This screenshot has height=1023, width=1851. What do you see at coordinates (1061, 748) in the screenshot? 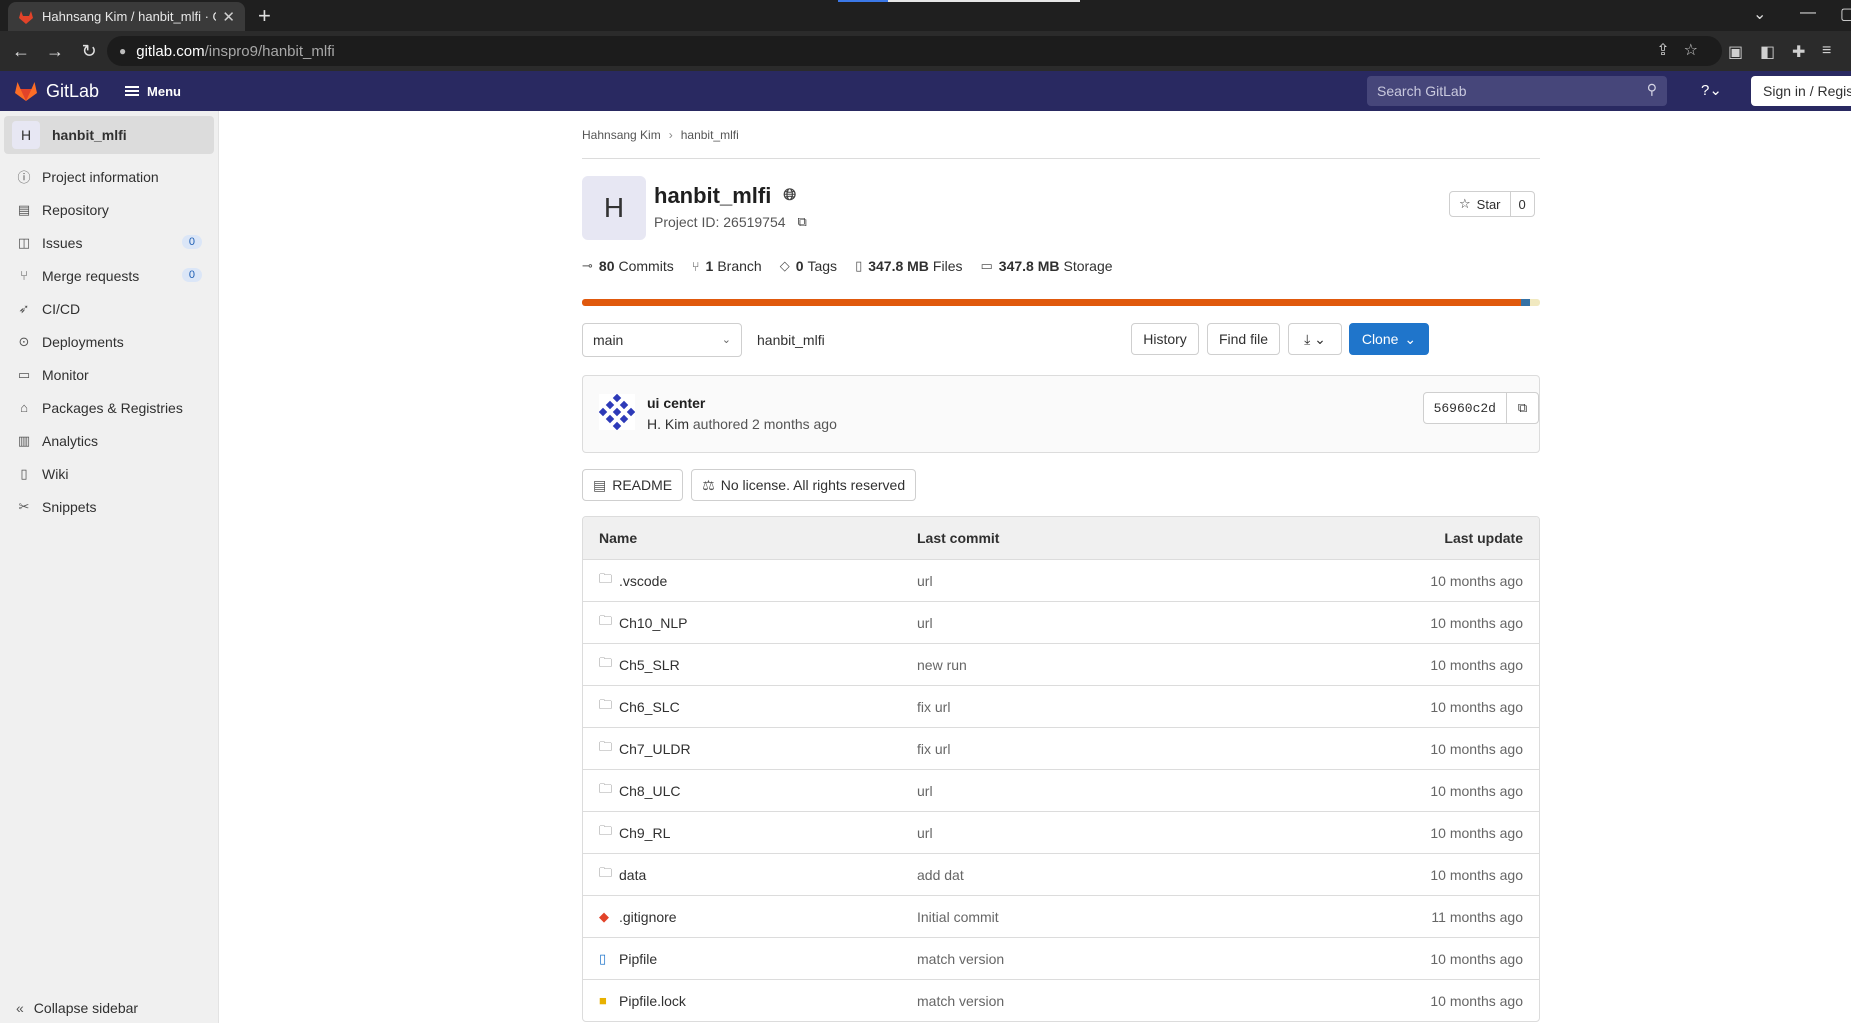
I see `table-row: 🗀︎ Ch7_ULDR fix url 10 months ago` at bounding box center [1061, 748].